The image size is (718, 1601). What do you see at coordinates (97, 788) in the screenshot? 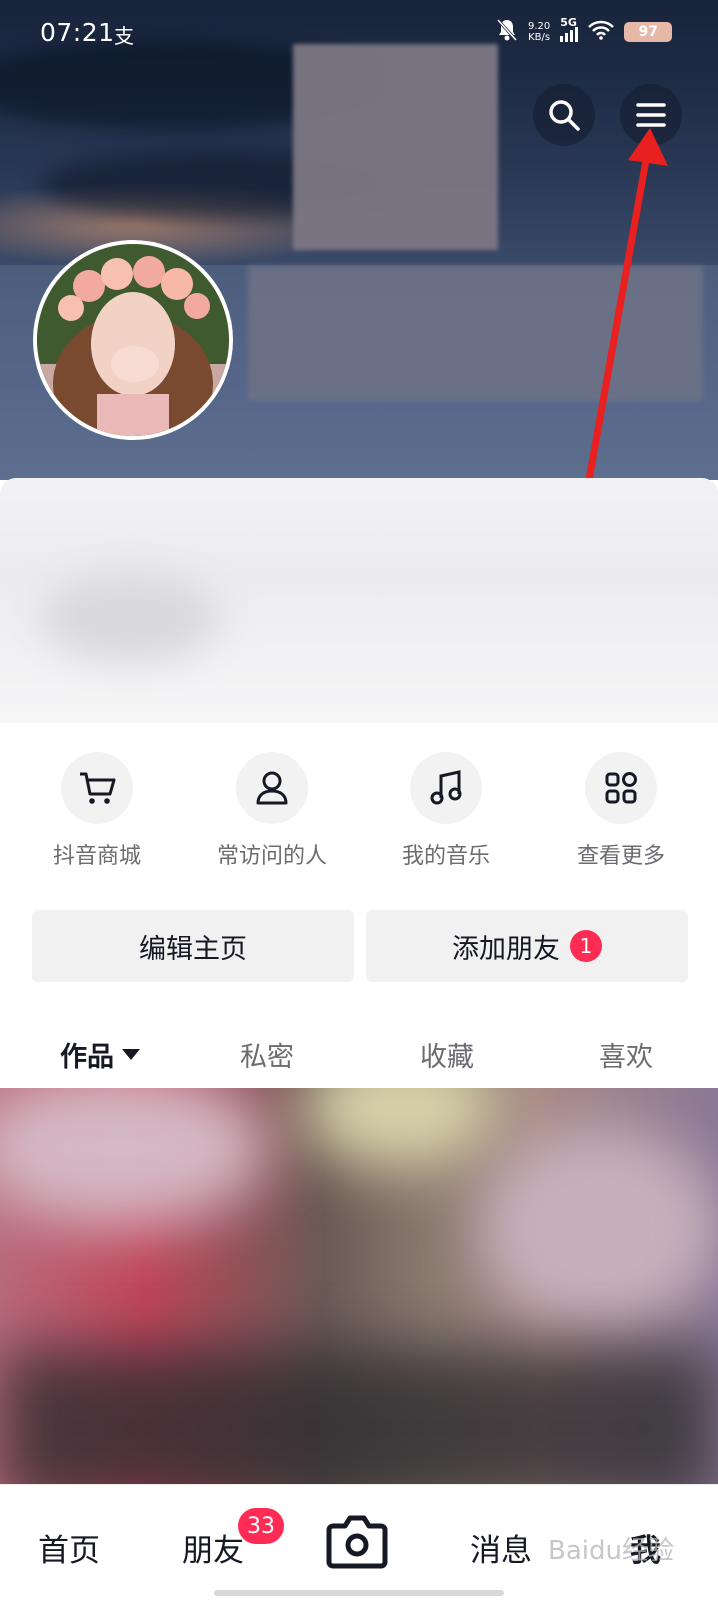
I see `cart-icon` at bounding box center [97, 788].